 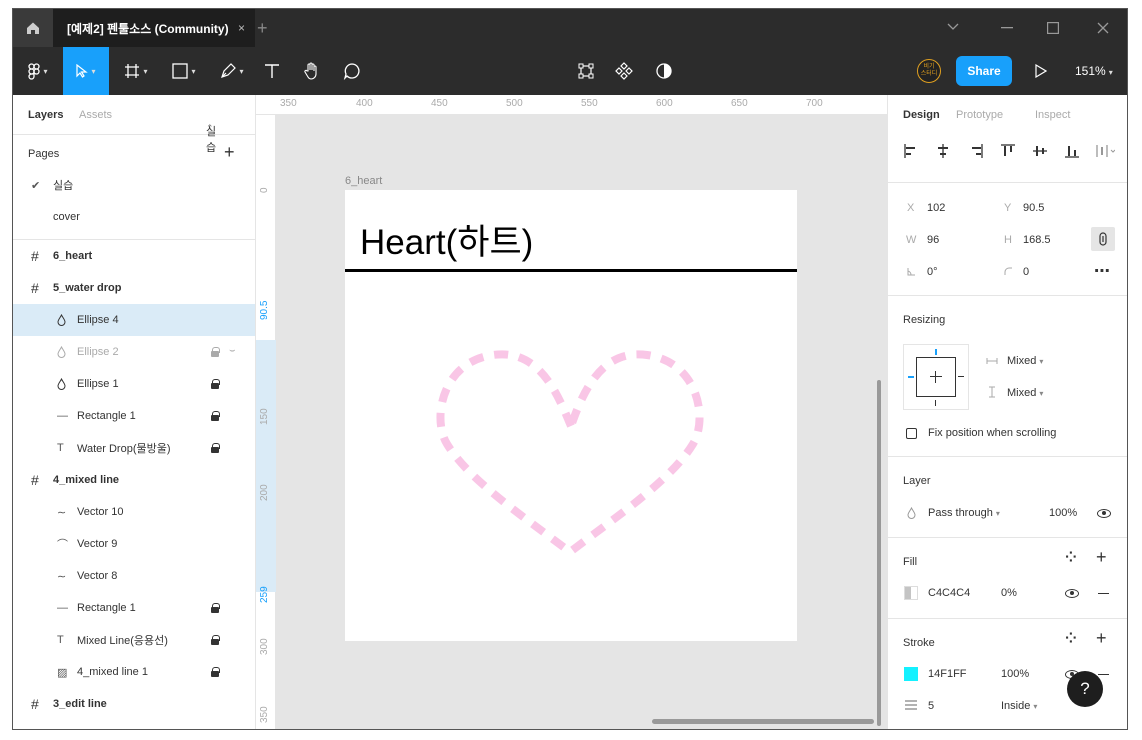 What do you see at coordinates (929, 71) in the screenshot?
I see `user-avatar: 비기 스터디` at bounding box center [929, 71].